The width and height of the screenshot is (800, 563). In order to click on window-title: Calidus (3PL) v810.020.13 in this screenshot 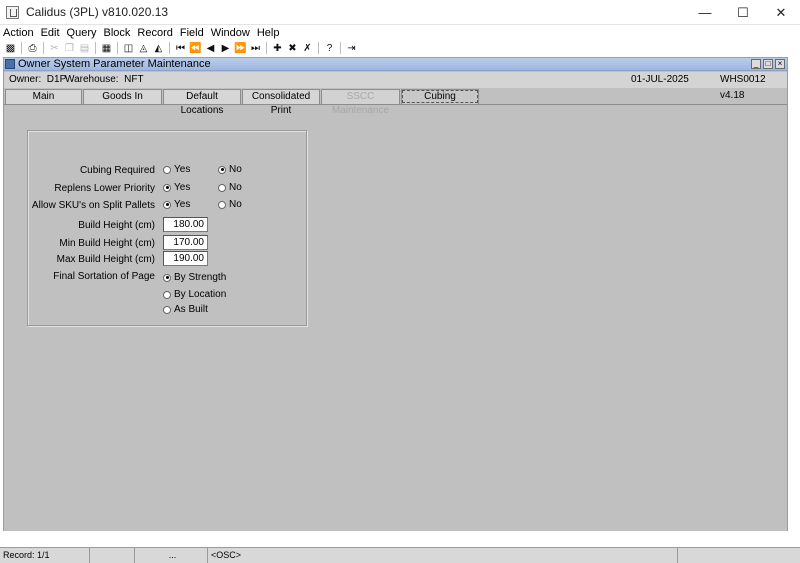, I will do `click(97, 12)`.